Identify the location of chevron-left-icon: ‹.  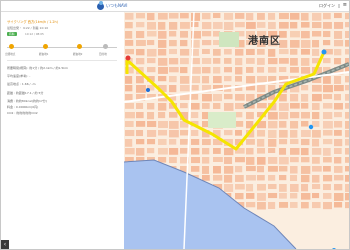
(5, 244).